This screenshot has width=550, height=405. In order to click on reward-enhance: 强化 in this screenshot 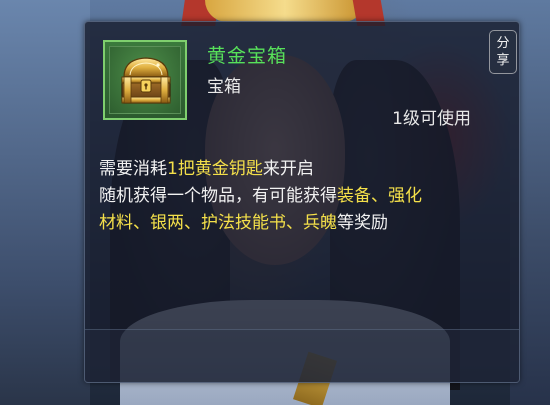, I will do `click(405, 196)`.